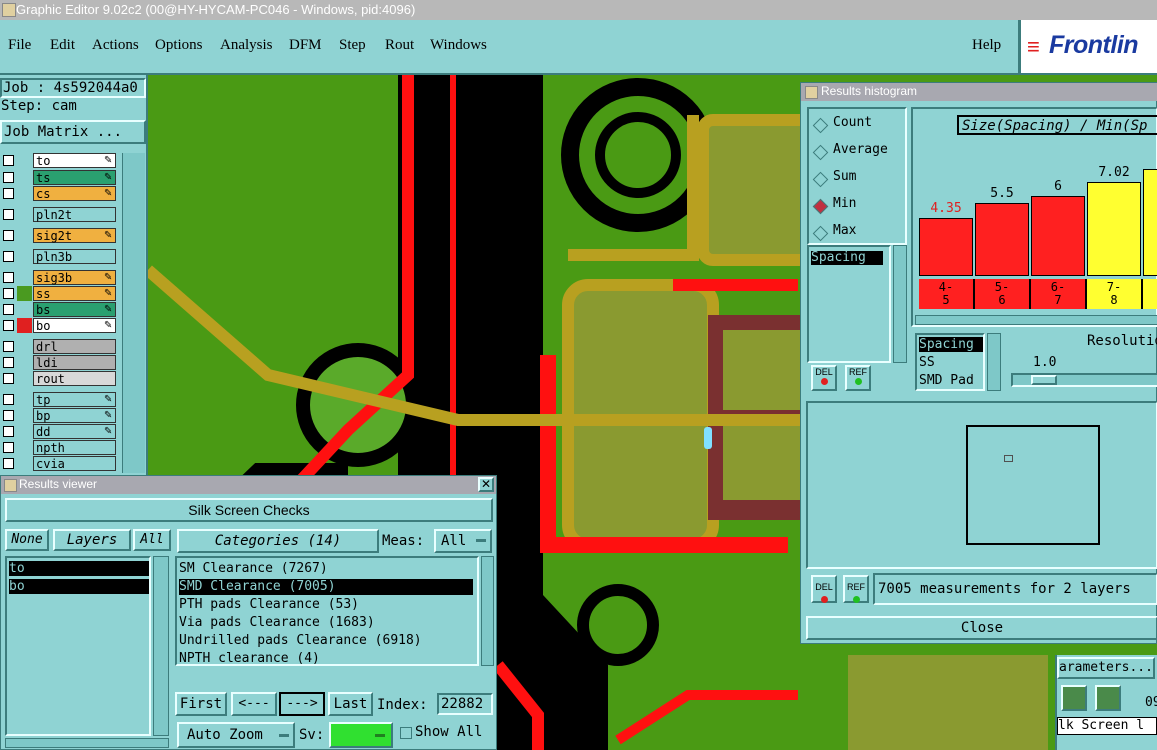 This screenshot has height=750, width=1157. What do you see at coordinates (824, 378) in the screenshot?
I see `del-button: DEL` at bounding box center [824, 378].